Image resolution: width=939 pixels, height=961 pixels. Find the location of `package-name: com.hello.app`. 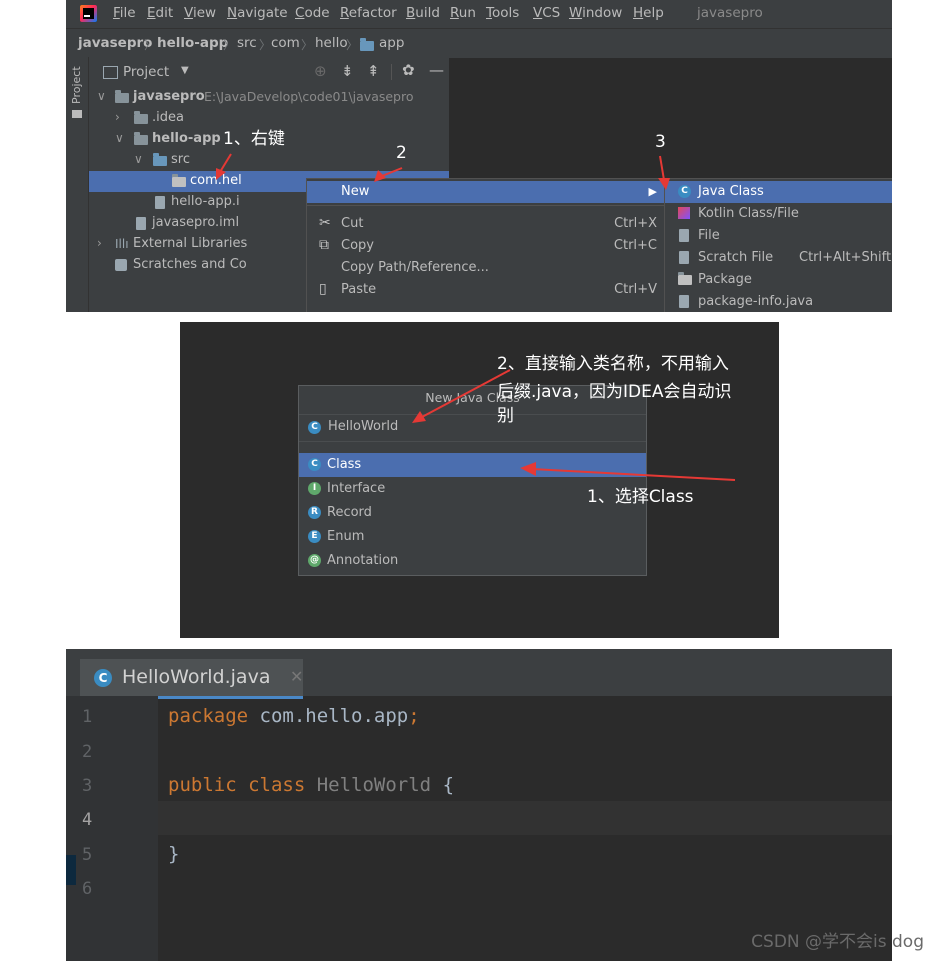

package-name: com.hello.app is located at coordinates (328, 716).